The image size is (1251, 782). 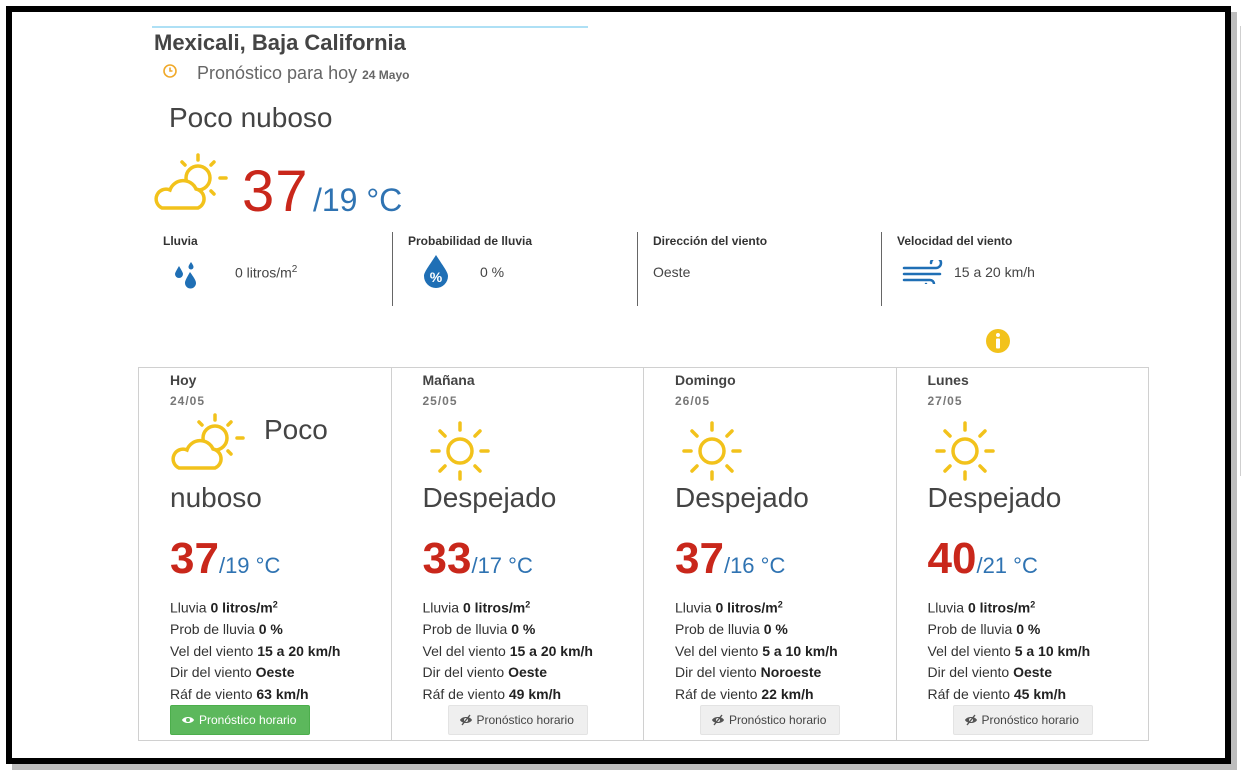 I want to click on detail-gust: Ráf de viento 45 km/h, so click(x=997, y=694).